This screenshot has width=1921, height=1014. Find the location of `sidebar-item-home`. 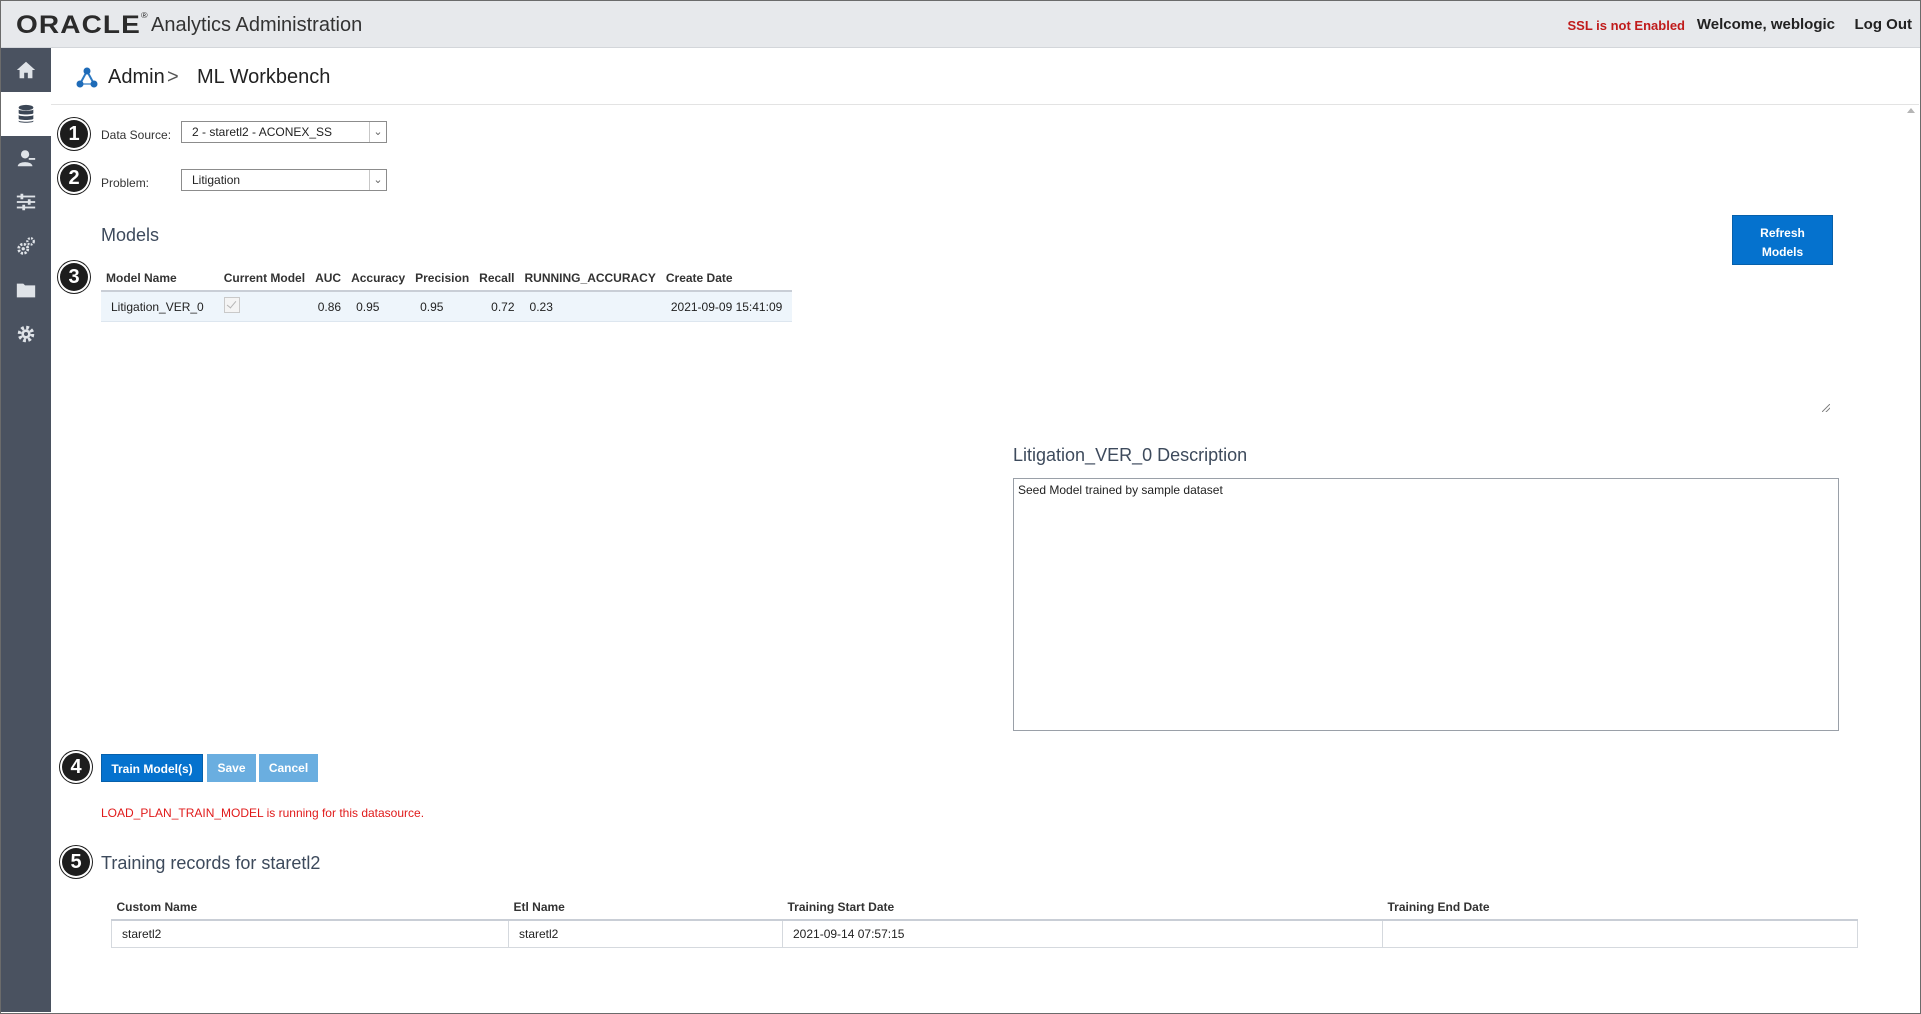

sidebar-item-home is located at coordinates (26, 70).